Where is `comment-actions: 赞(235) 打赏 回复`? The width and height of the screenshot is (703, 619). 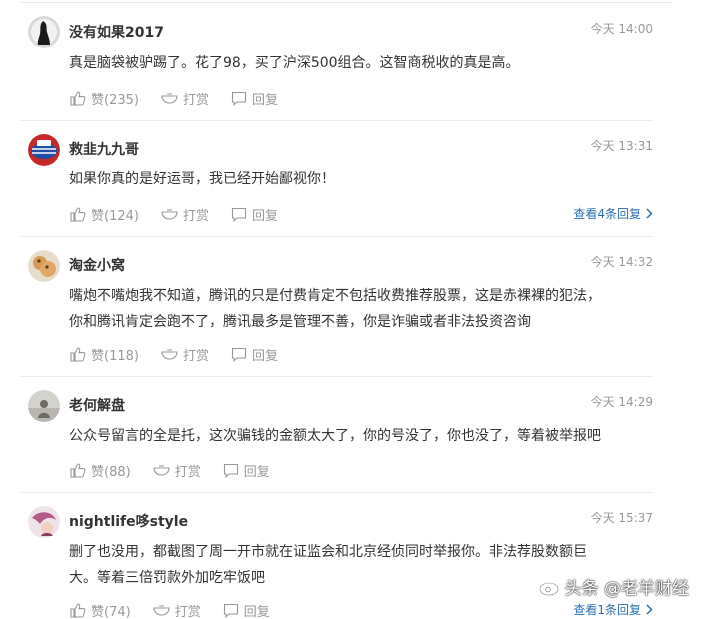 comment-actions: 赞(235) 打赏 回复 is located at coordinates (185, 98).